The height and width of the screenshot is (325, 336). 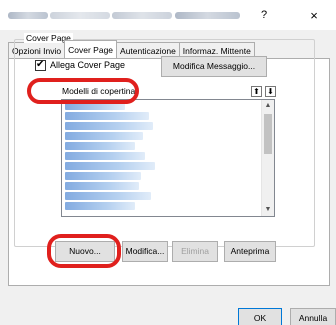 I want to click on sort-controls: ⬆ ⬇, so click(x=263, y=91).